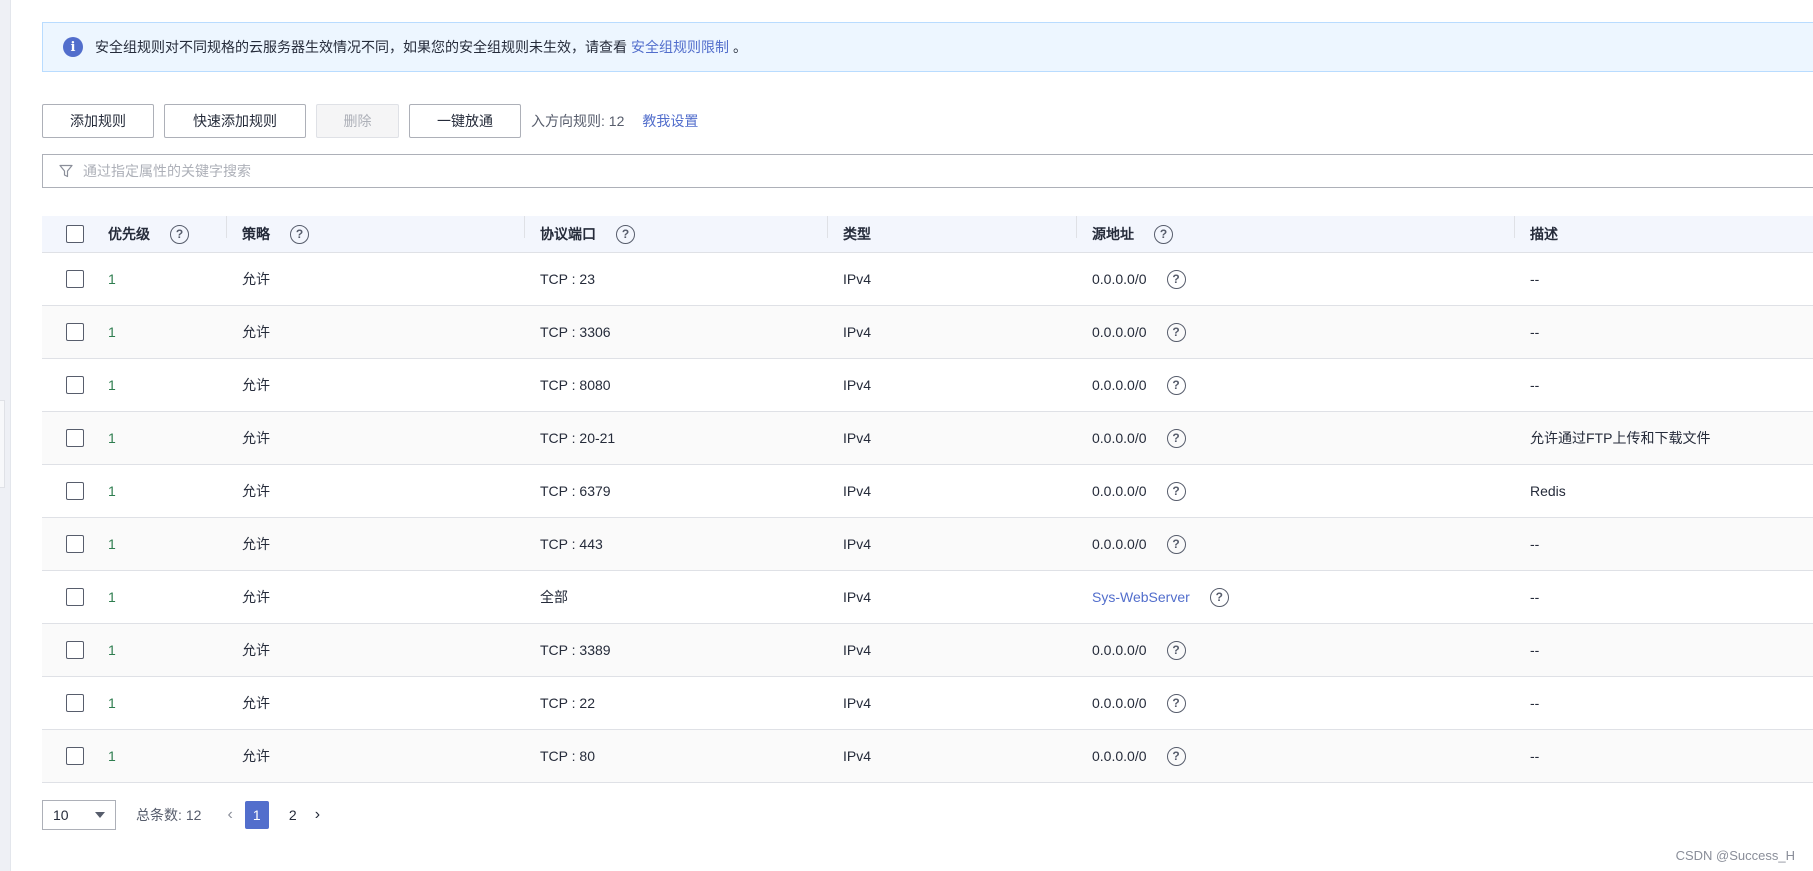 The image size is (1813, 871). I want to click on add-rule-button: 添加规则, so click(98, 121).